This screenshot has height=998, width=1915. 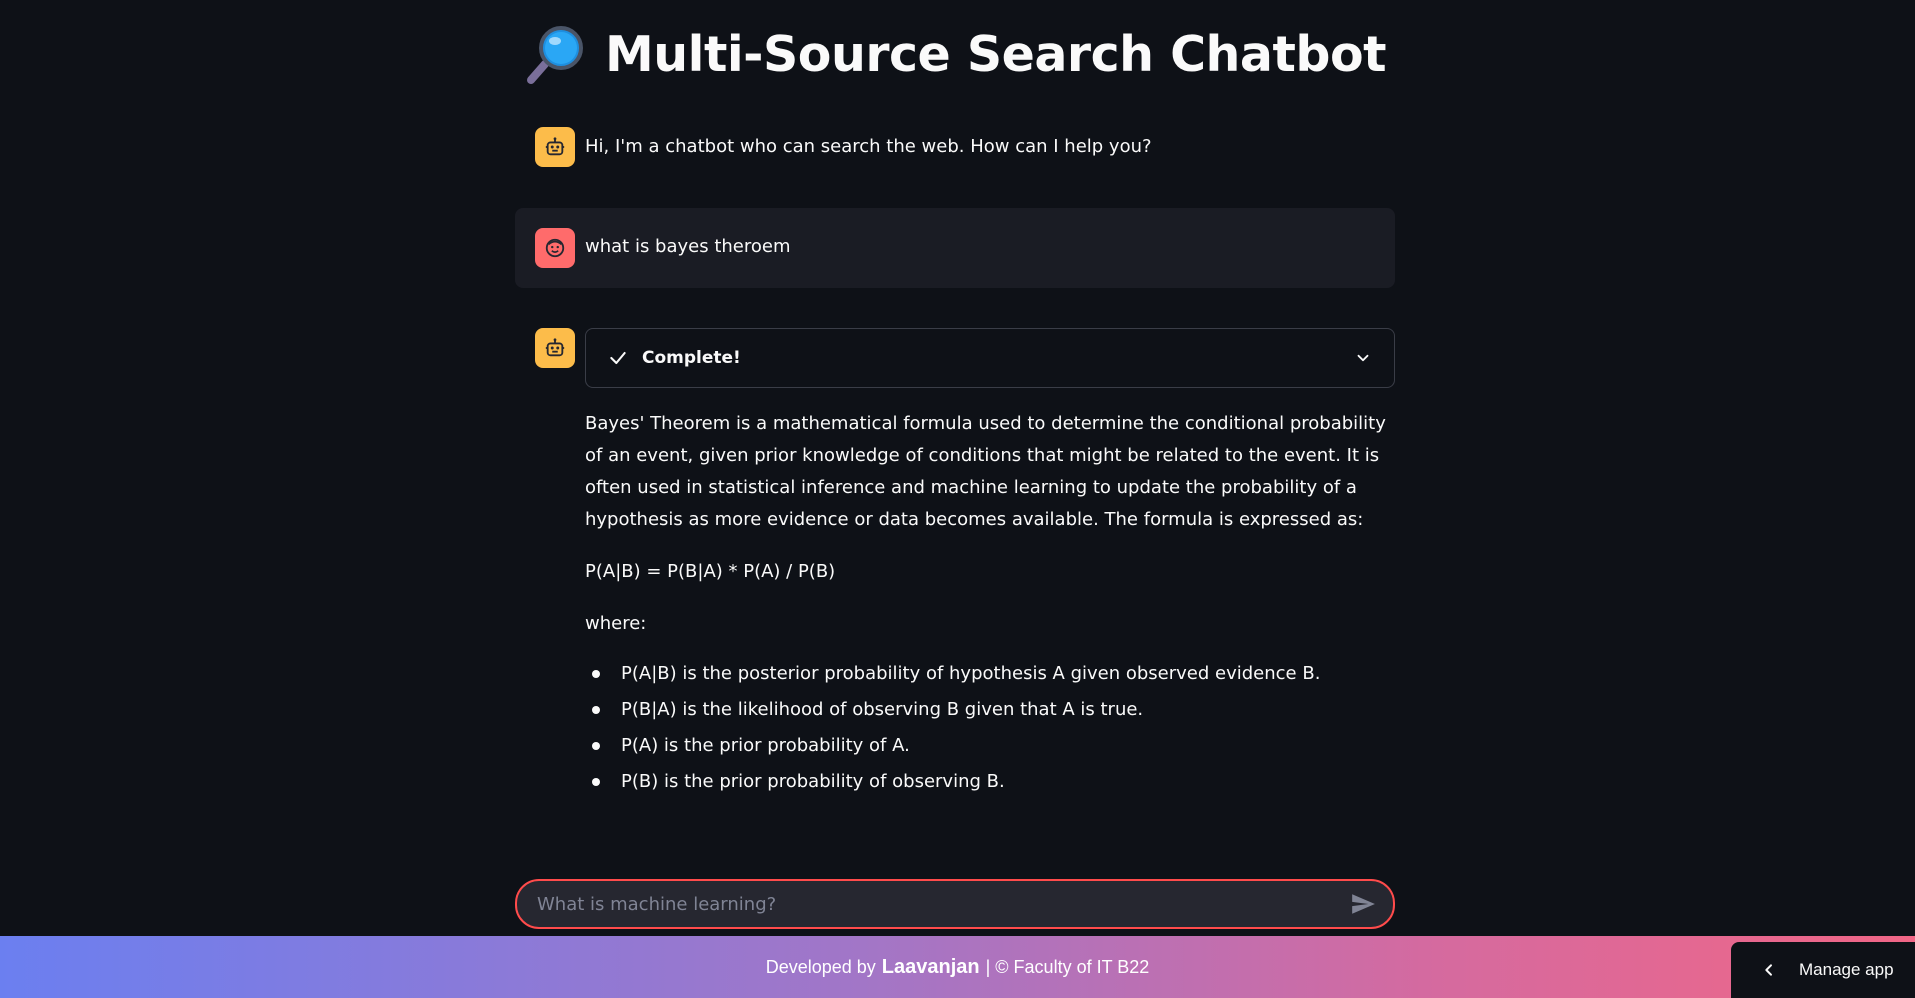 I want to click on list-item: P(A) is the prior probability of A., so click(x=993, y=746).